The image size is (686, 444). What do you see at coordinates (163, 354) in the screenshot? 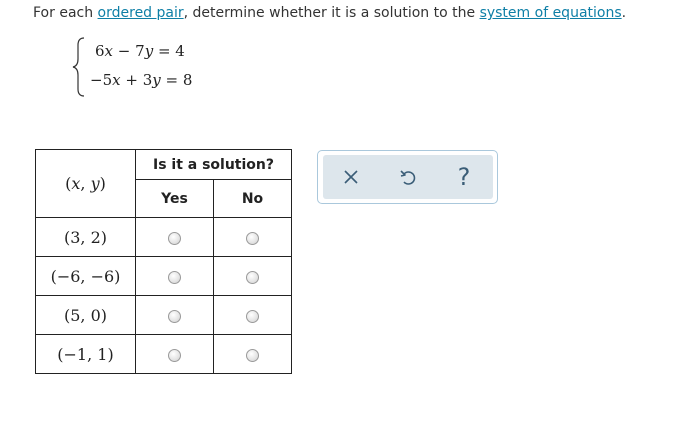
I see `table-row: (−1, 1)` at bounding box center [163, 354].